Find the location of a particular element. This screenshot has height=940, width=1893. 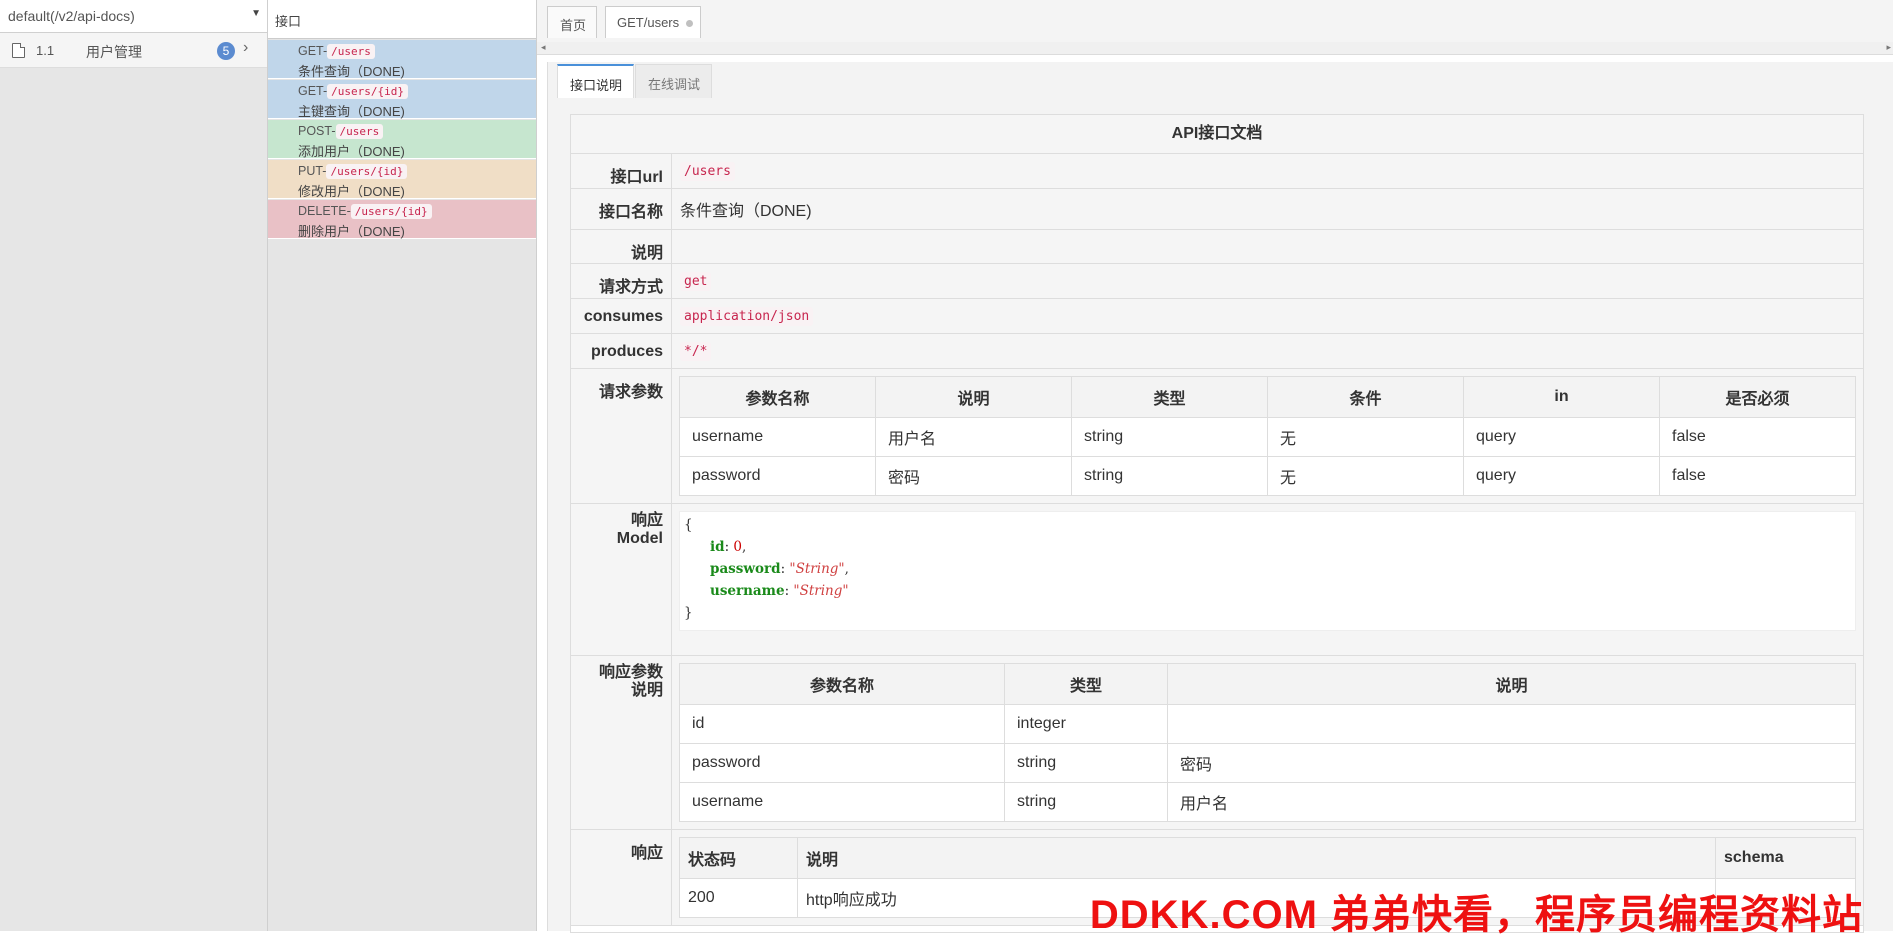

name-label: 接口名称 is located at coordinates (621, 209).